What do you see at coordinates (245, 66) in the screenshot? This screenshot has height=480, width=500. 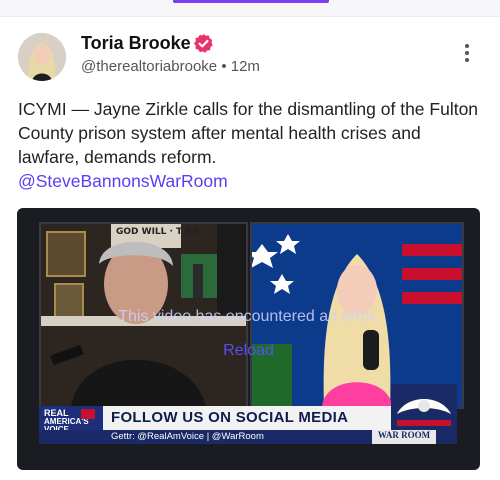 I see `post-time: 12m` at bounding box center [245, 66].